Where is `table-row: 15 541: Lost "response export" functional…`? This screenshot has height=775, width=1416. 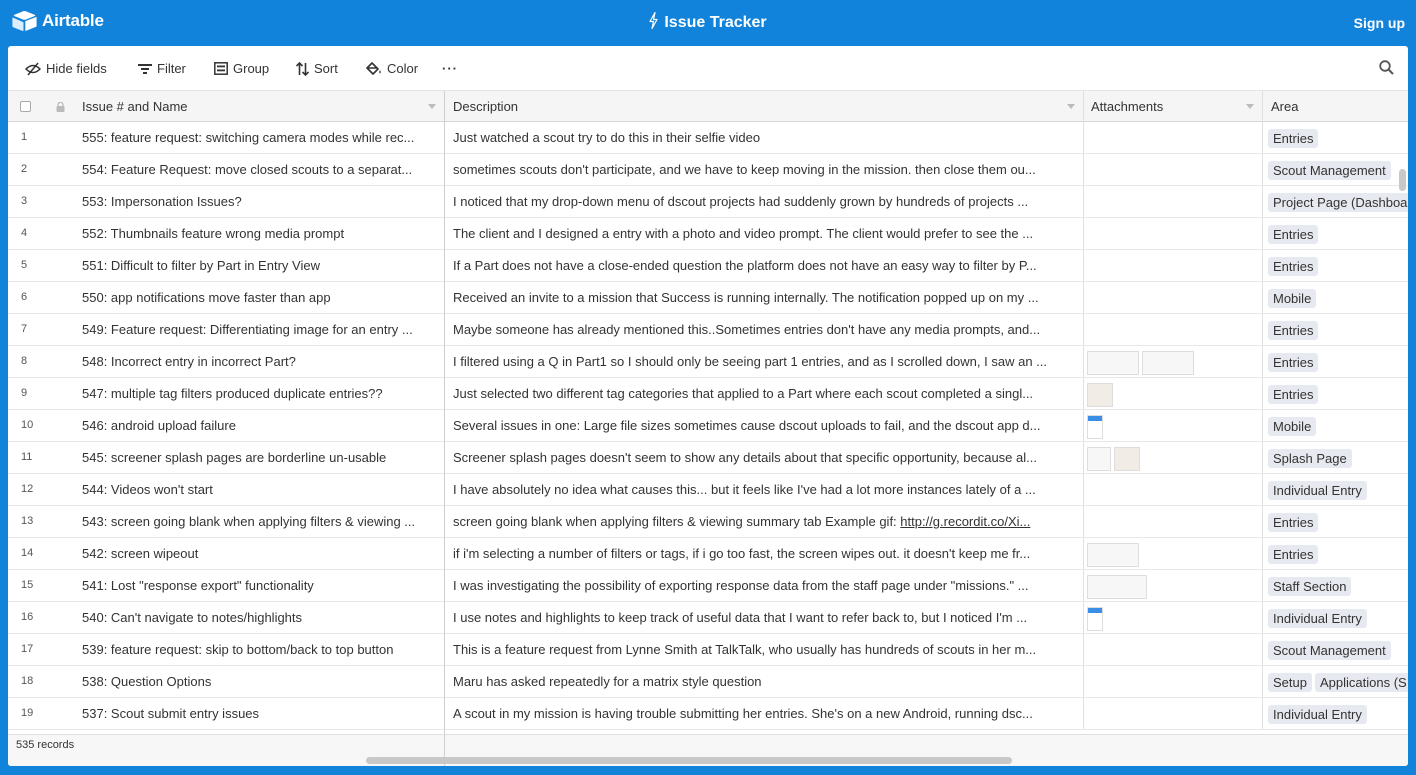
table-row: 15 541: Lost "response export" functional… is located at coordinates (708, 586).